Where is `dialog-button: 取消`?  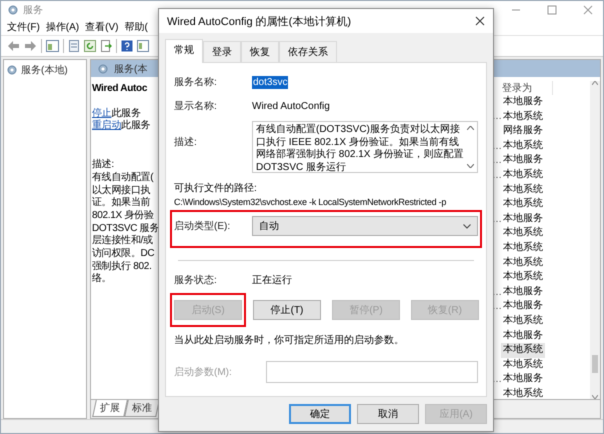 dialog-button: 取消 is located at coordinates (388, 414).